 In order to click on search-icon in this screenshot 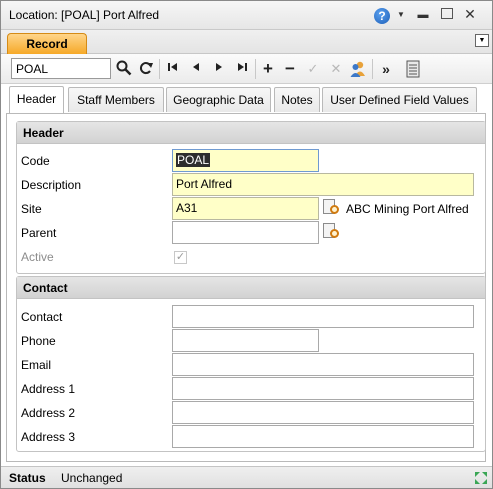, I will do `click(124, 69)`.